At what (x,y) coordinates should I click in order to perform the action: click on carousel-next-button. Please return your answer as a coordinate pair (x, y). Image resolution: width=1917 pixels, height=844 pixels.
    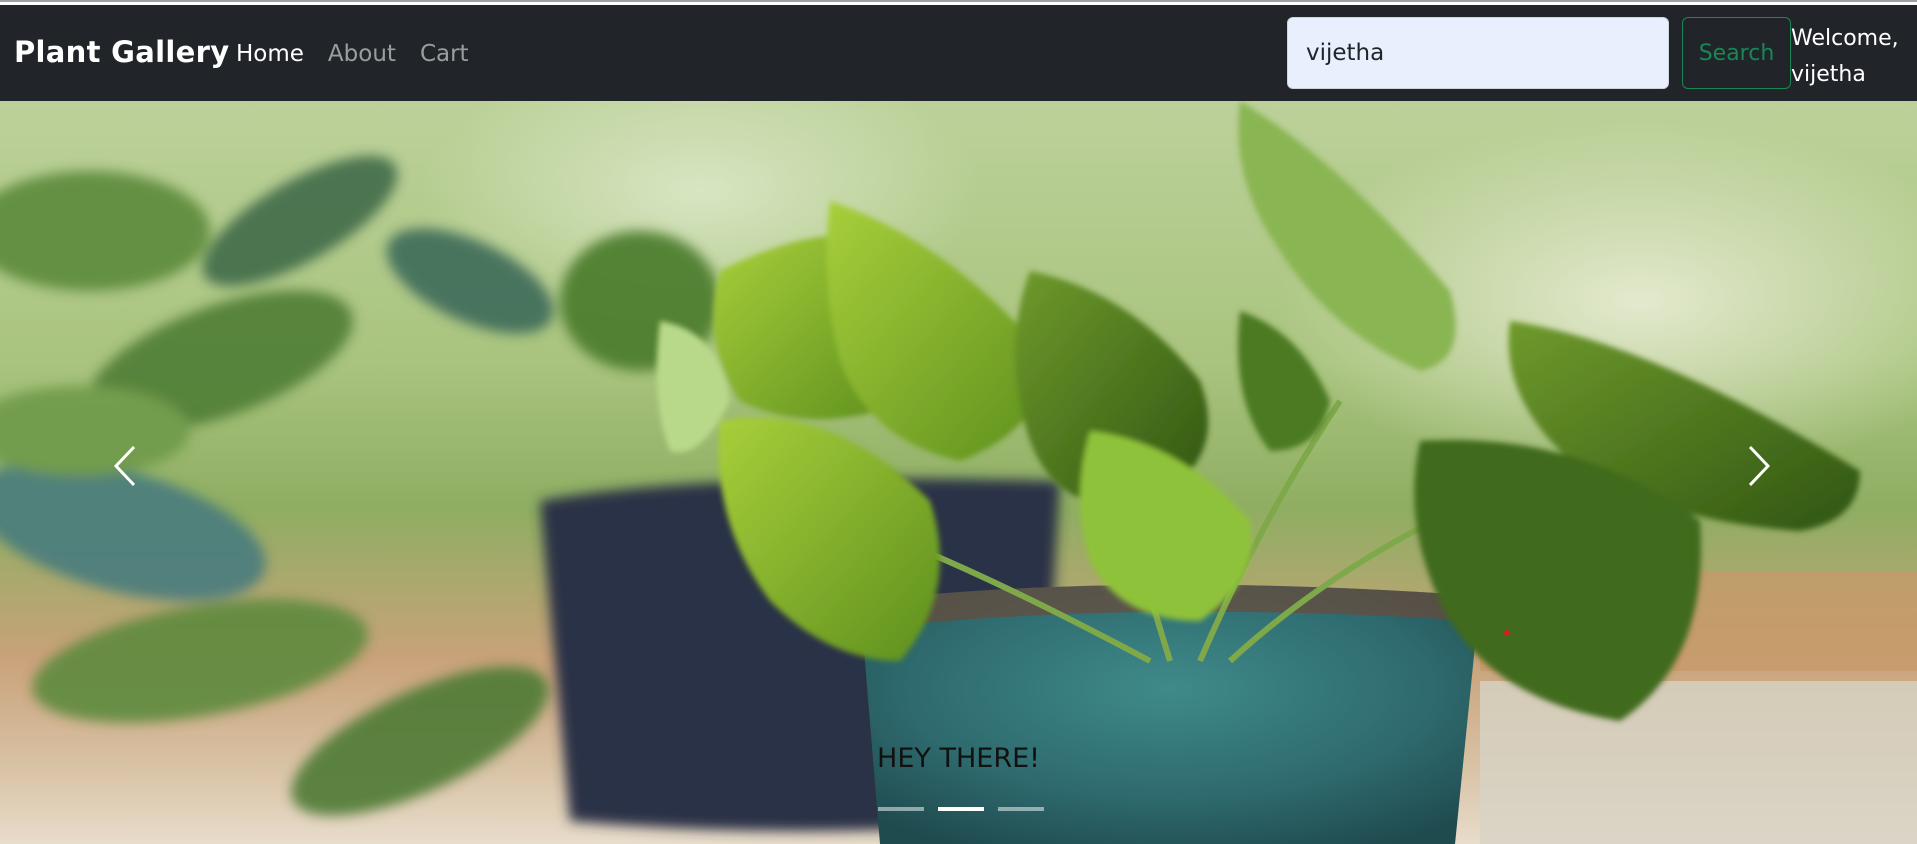
    Looking at the image, I should click on (1774, 476).